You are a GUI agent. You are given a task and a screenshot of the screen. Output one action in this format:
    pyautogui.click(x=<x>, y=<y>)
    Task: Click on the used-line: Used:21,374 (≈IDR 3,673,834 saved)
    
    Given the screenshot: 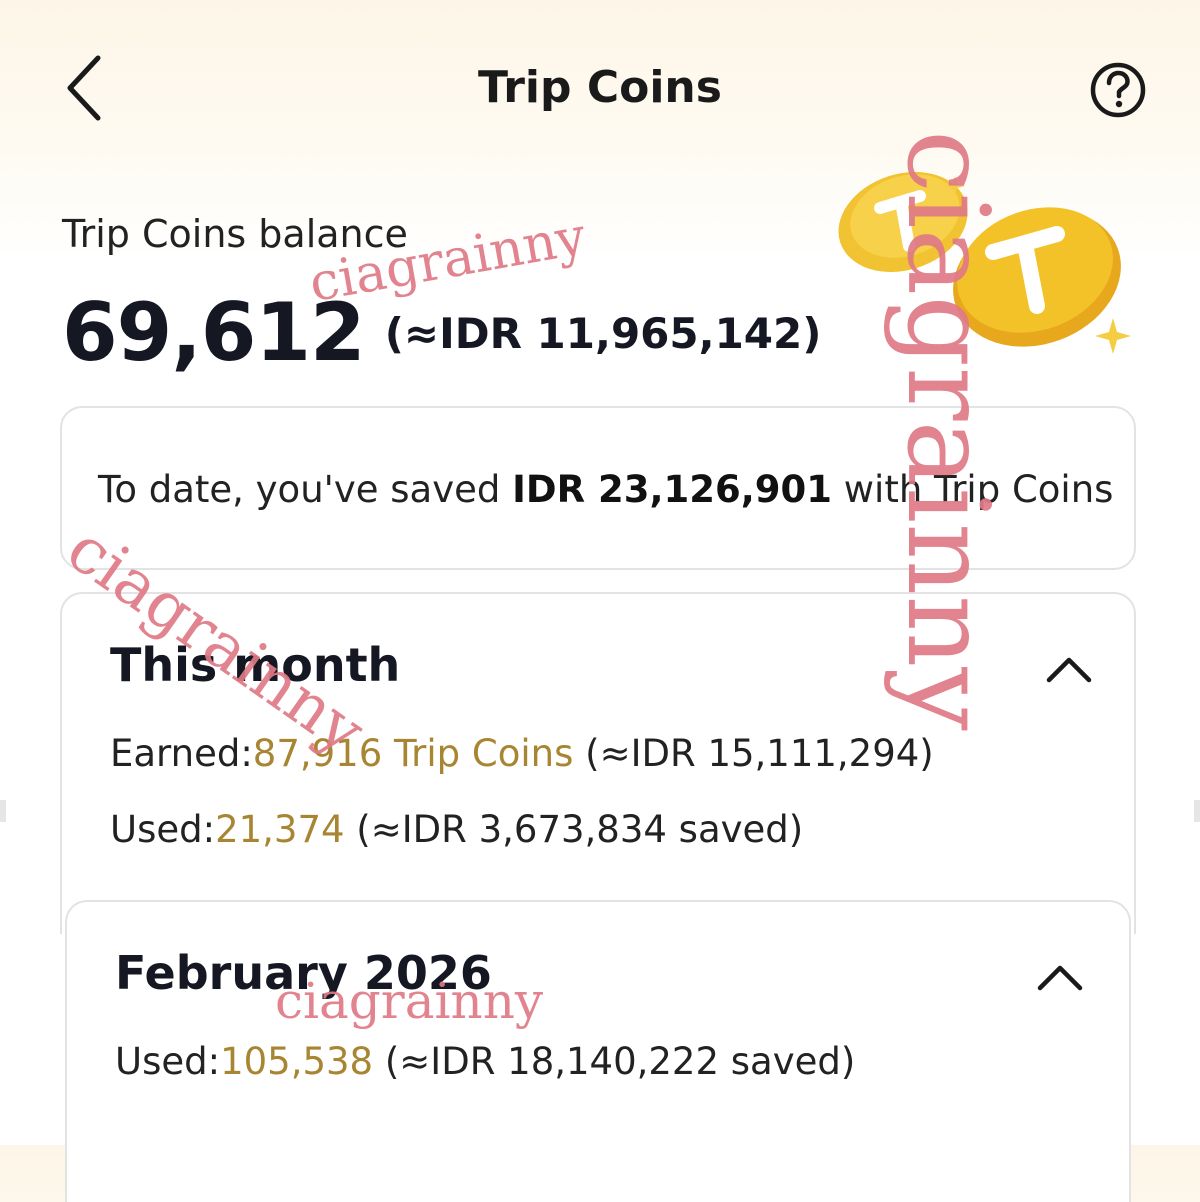 What is the action you would take?
    pyautogui.click(x=456, y=829)
    